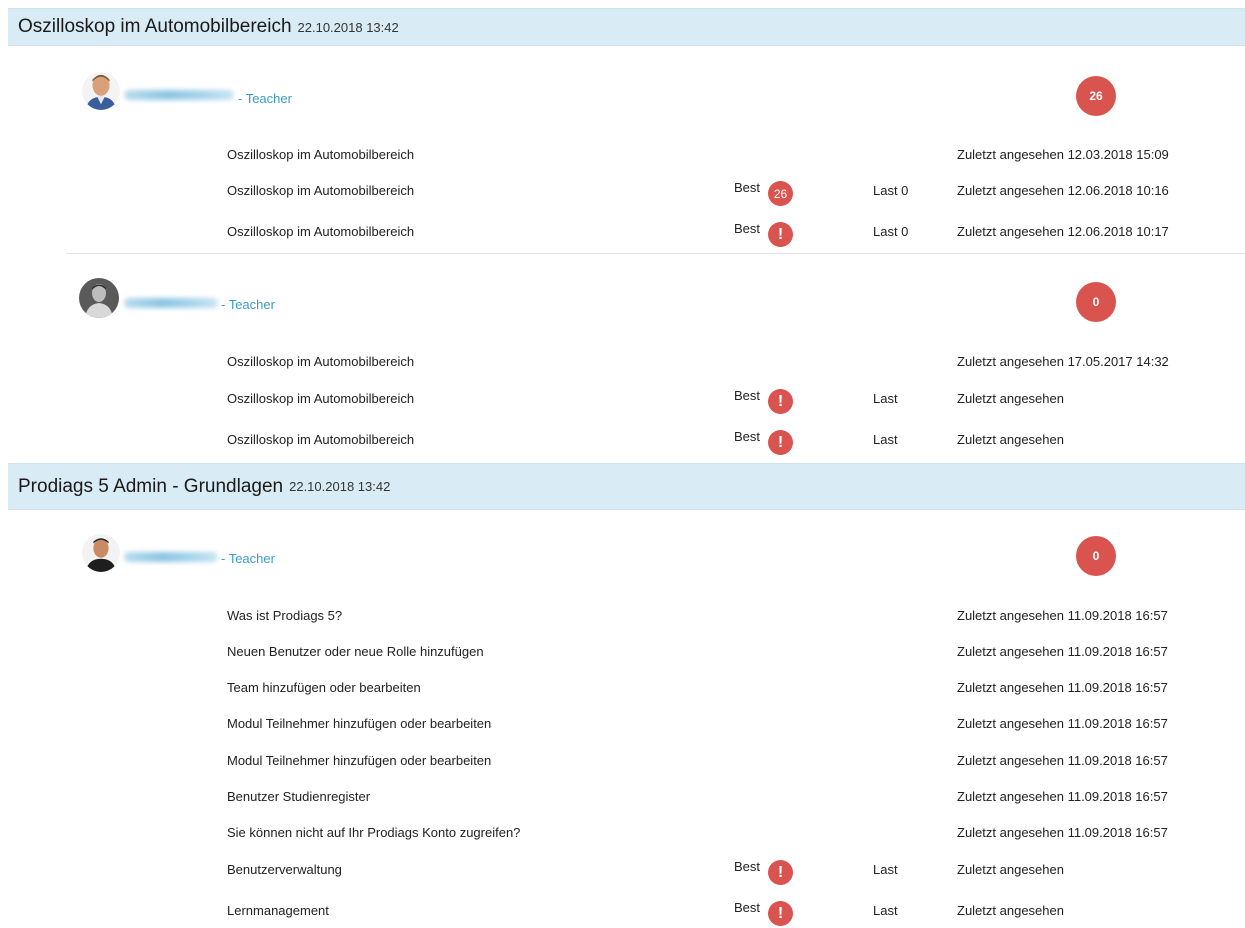 The width and height of the screenshot is (1245, 928). What do you see at coordinates (155, 27) in the screenshot?
I see `course-title: Oszilloskop im Automobilbereich` at bounding box center [155, 27].